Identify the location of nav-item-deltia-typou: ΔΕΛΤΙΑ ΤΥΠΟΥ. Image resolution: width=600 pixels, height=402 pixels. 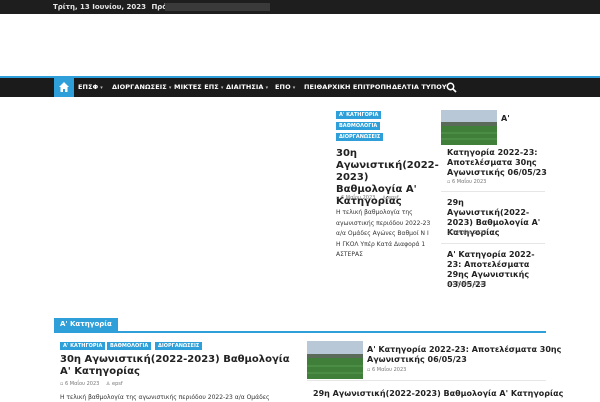
(419, 87).